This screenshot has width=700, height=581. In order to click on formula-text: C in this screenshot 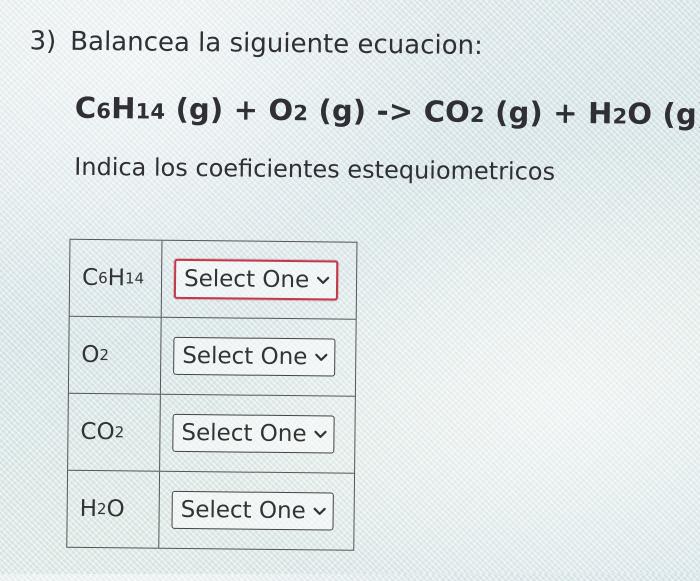, I will do `click(90, 278)`.